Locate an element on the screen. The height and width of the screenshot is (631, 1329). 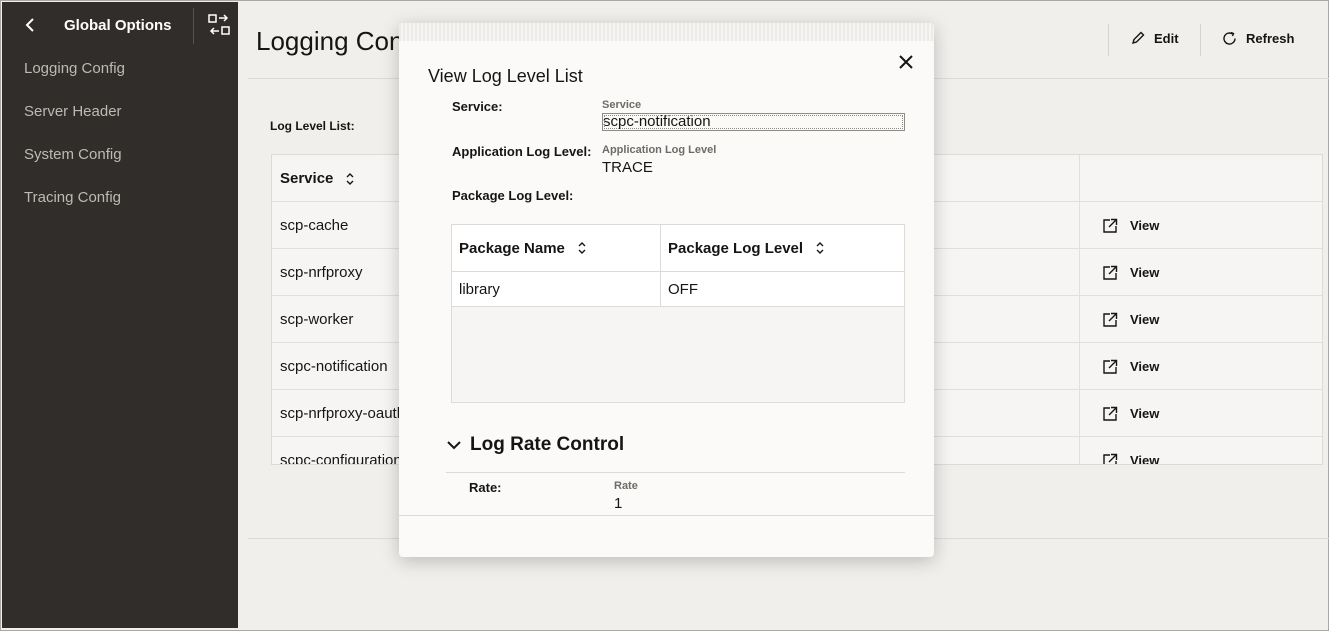
package-log-level-column-header: Package Log Level is located at coordinates (746, 248).